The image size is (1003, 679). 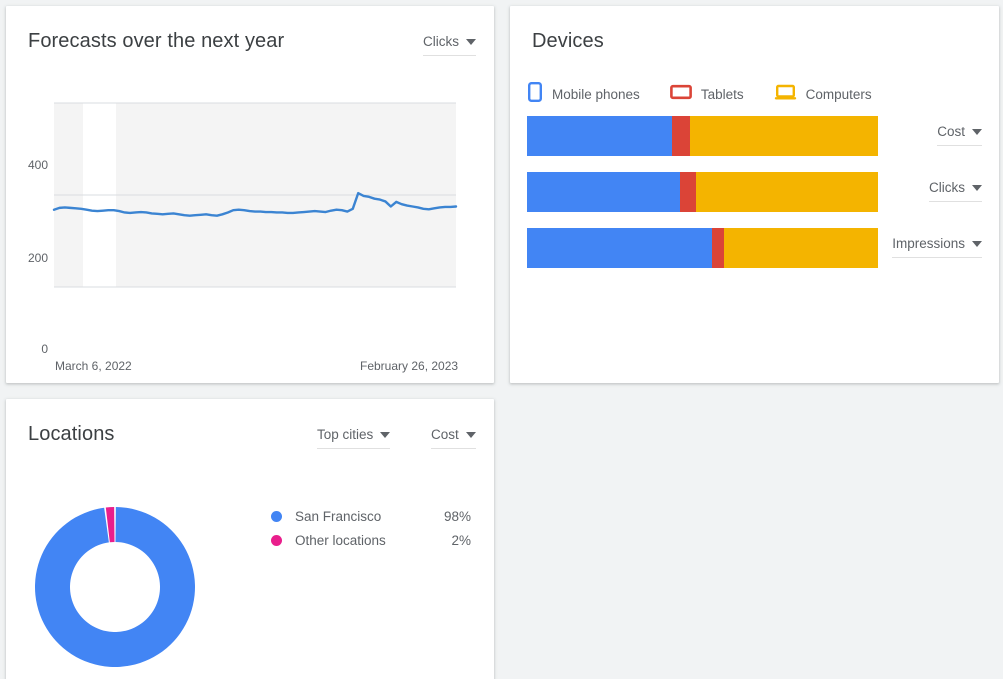 What do you see at coordinates (722, 94) in the screenshot?
I see `legend-item-tablets-label: Tablets` at bounding box center [722, 94].